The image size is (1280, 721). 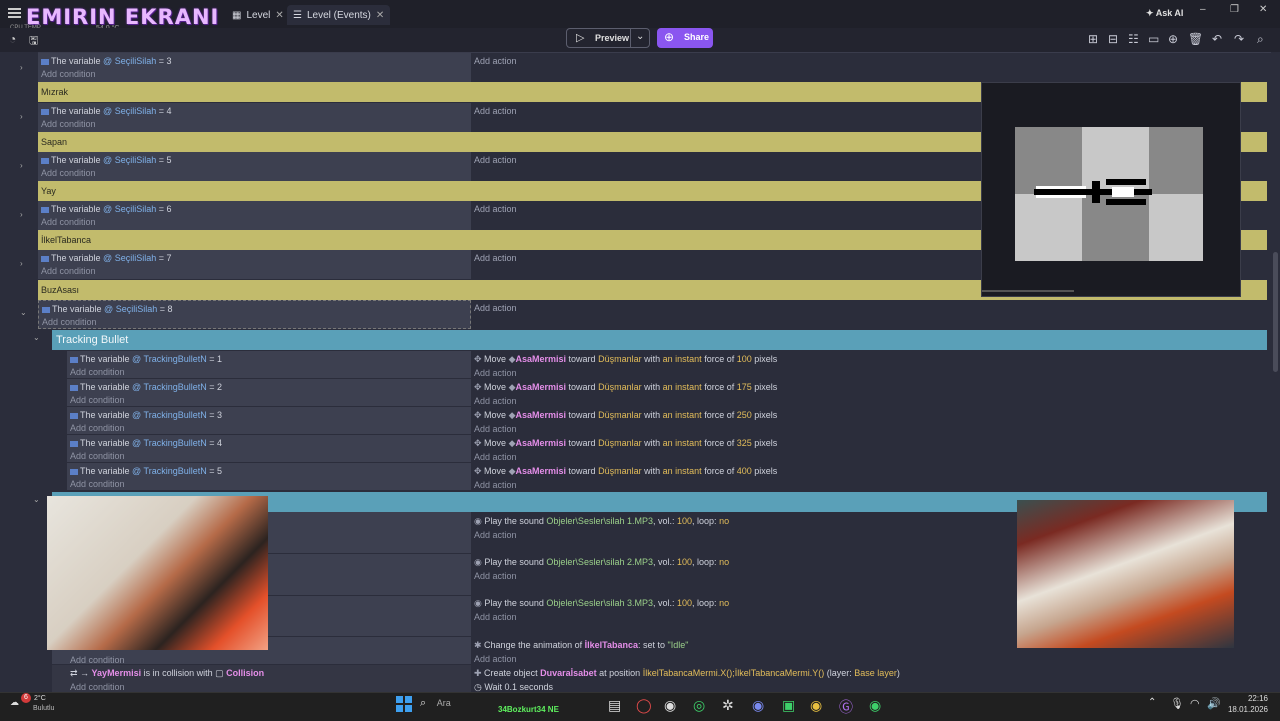 What do you see at coordinates (614, 705) in the screenshot?
I see `folder-icon: ▤` at bounding box center [614, 705].